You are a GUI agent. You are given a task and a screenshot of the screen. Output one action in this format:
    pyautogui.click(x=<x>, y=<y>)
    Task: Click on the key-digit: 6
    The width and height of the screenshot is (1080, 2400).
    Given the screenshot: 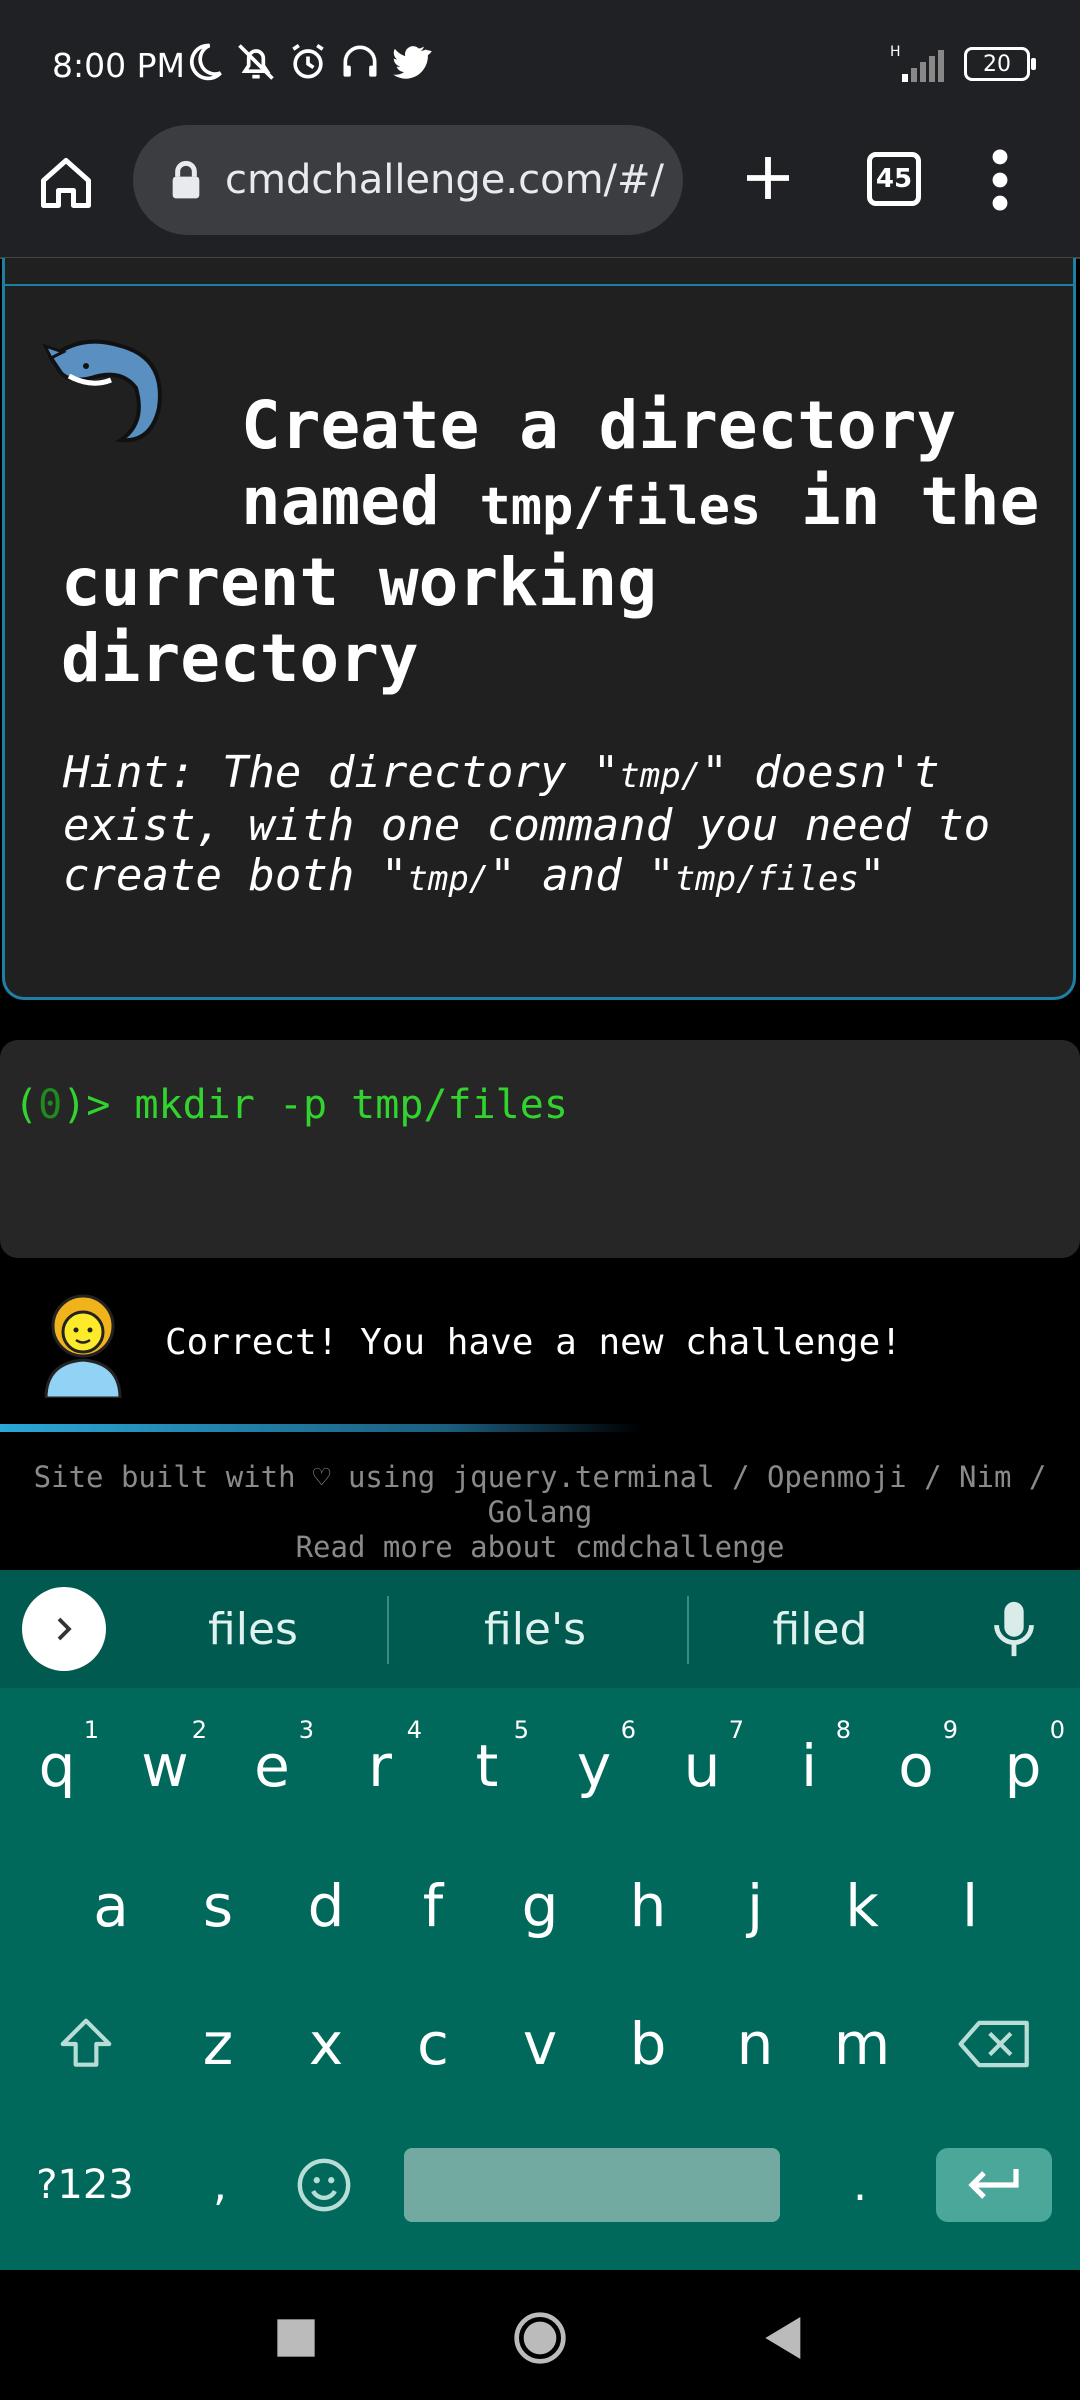 What is the action you would take?
    pyautogui.click(x=628, y=1730)
    